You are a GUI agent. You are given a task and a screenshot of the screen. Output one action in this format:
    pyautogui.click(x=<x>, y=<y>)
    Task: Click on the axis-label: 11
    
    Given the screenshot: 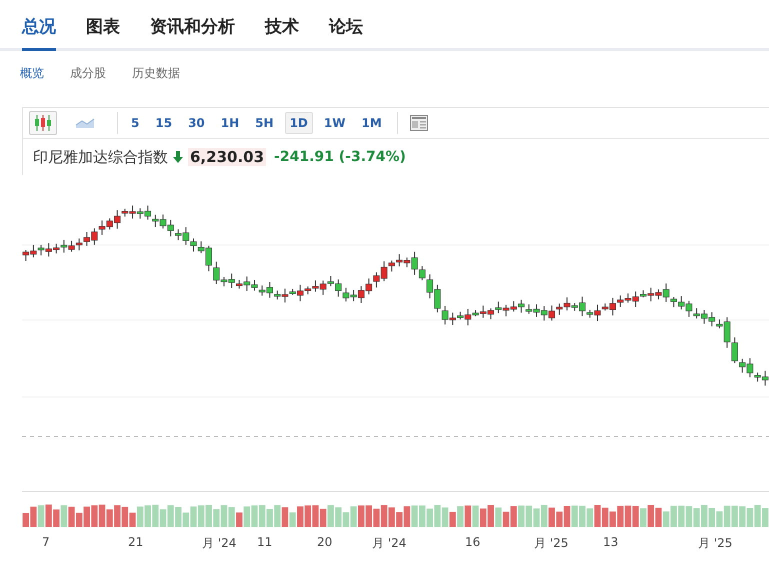 What is the action you would take?
    pyautogui.click(x=264, y=542)
    